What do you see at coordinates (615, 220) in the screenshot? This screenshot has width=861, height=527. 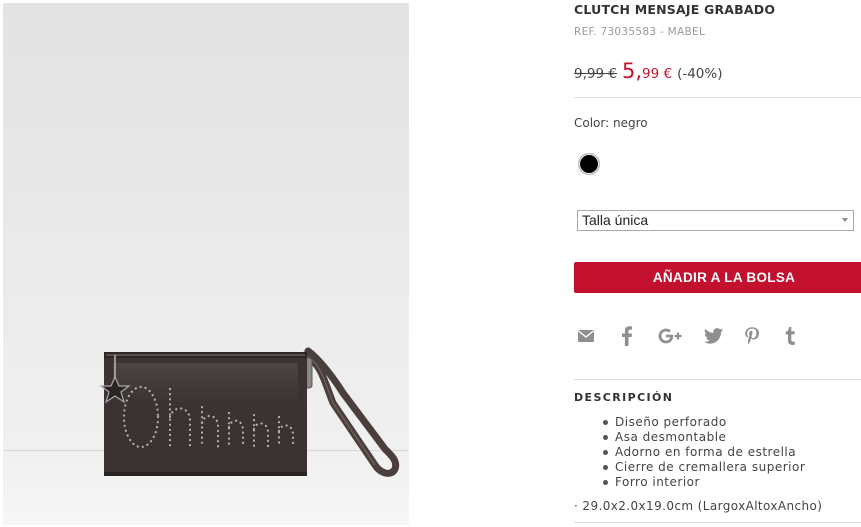 I see `size-selected-value: Talla única` at bounding box center [615, 220].